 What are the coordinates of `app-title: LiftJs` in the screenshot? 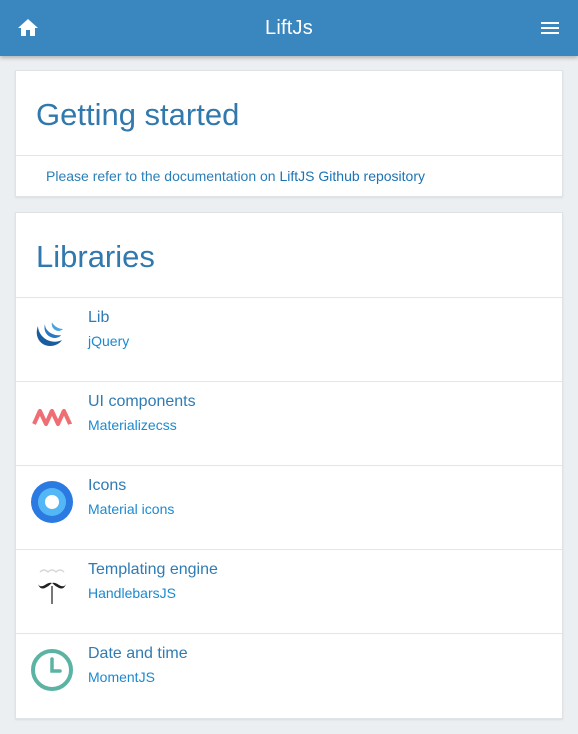 It's located at (289, 27).